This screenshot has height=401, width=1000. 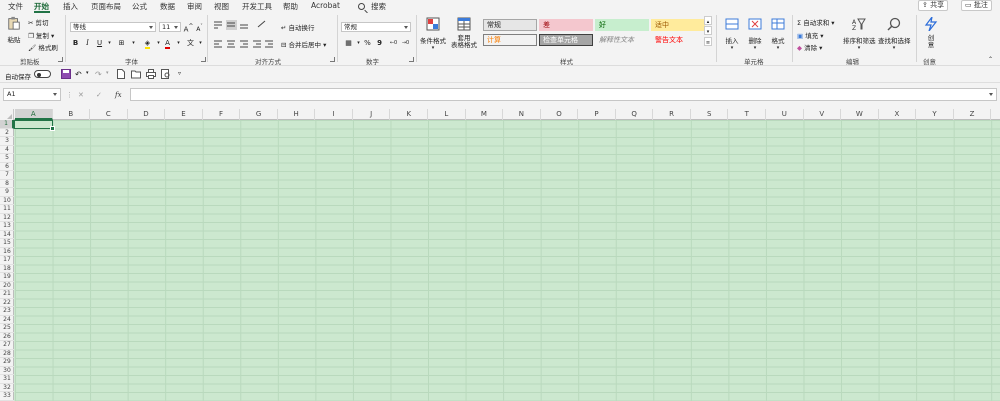 I want to click on column-header: G, so click(x=259, y=114).